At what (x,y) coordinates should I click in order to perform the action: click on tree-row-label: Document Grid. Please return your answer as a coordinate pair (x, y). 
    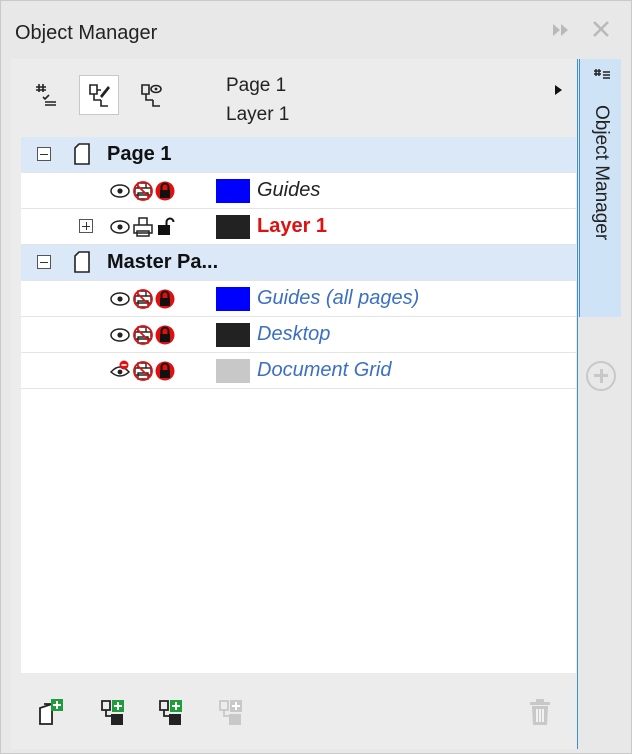
    Looking at the image, I should click on (324, 370).